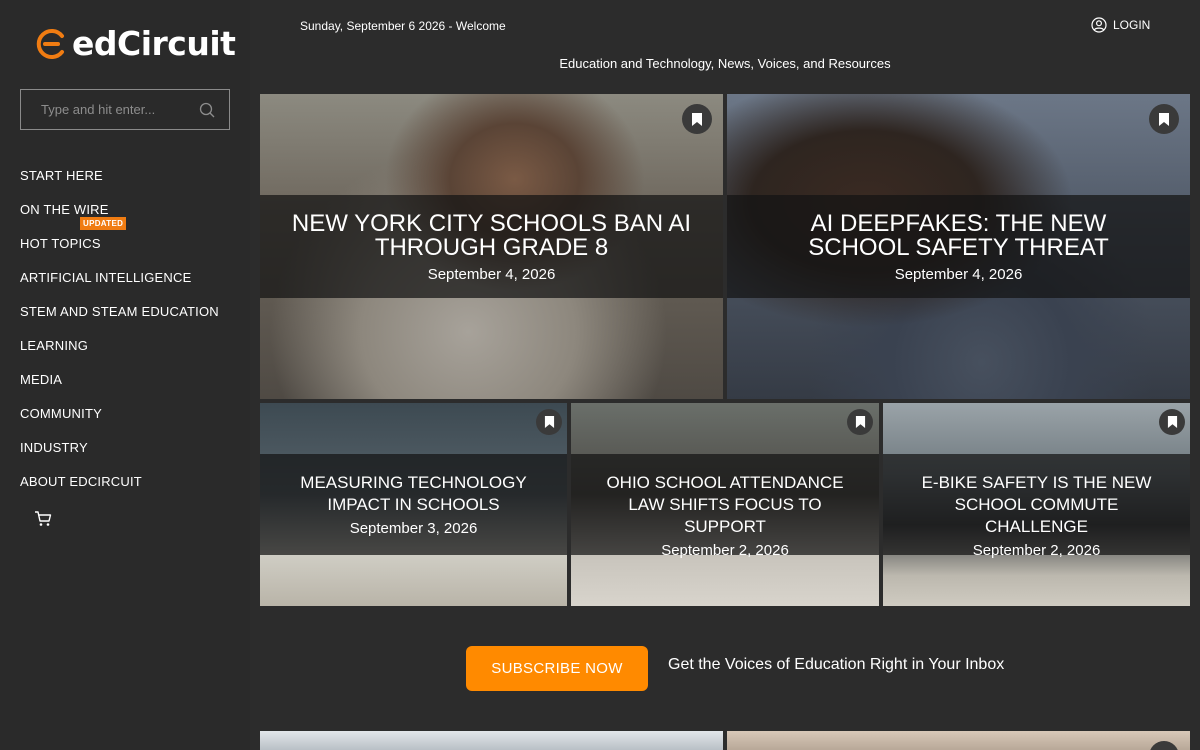  What do you see at coordinates (119, 421) in the screenshot?
I see `nav-item-community: COMMUNITY` at bounding box center [119, 421].